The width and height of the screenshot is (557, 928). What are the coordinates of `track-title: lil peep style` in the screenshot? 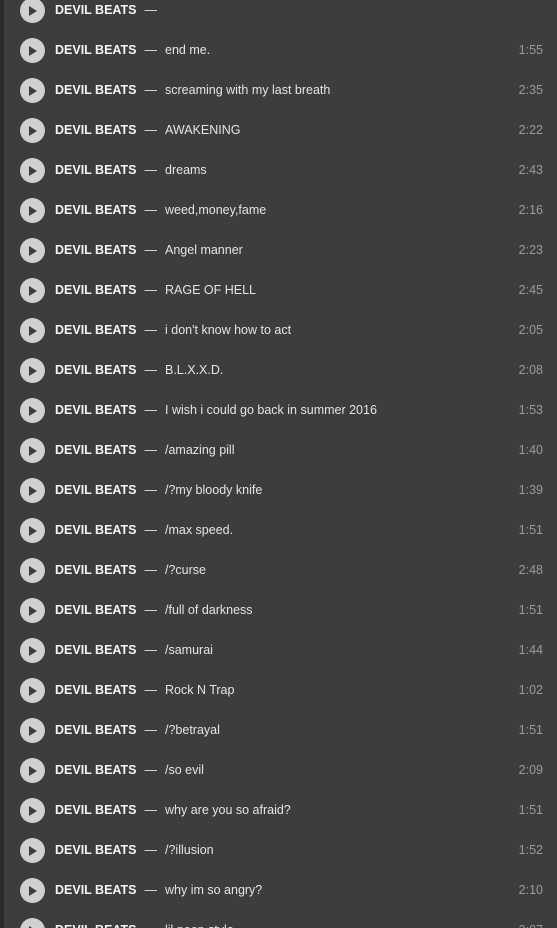 It's located at (199, 925).